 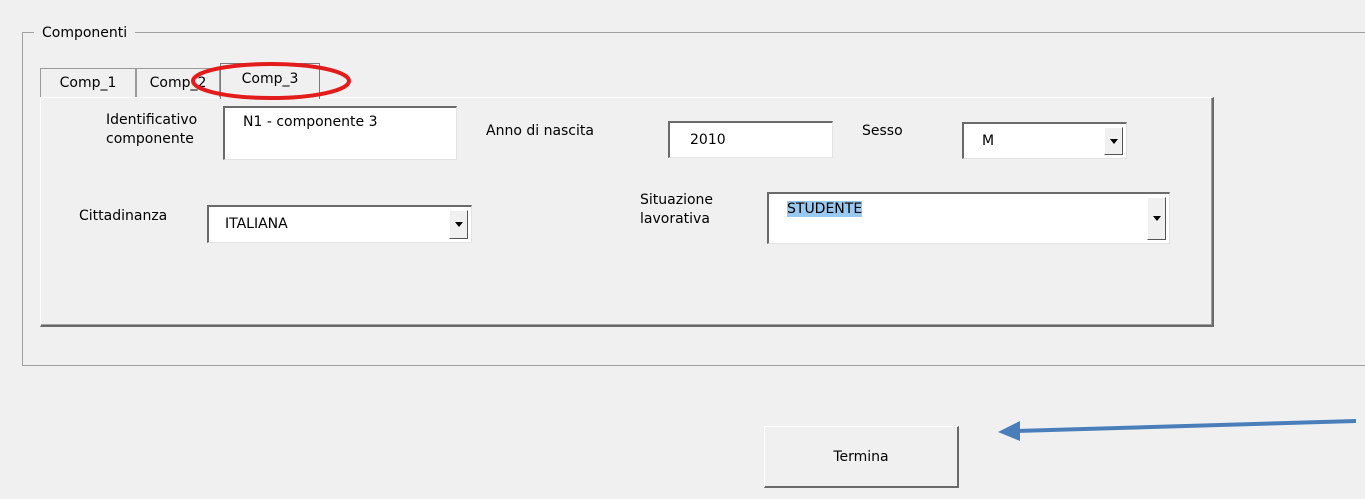 What do you see at coordinates (150, 139) in the screenshot?
I see `identificativo-label-line2: componente` at bounding box center [150, 139].